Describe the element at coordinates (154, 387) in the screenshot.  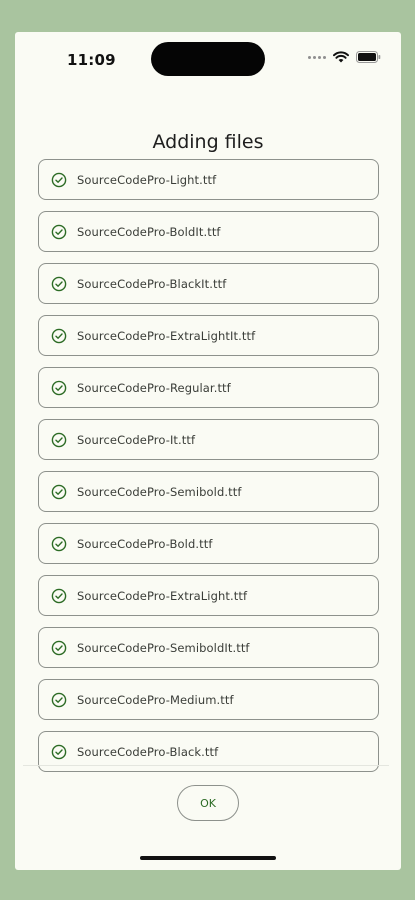
I see `file-name: SourceCodePro-Regular.ttf` at that location.